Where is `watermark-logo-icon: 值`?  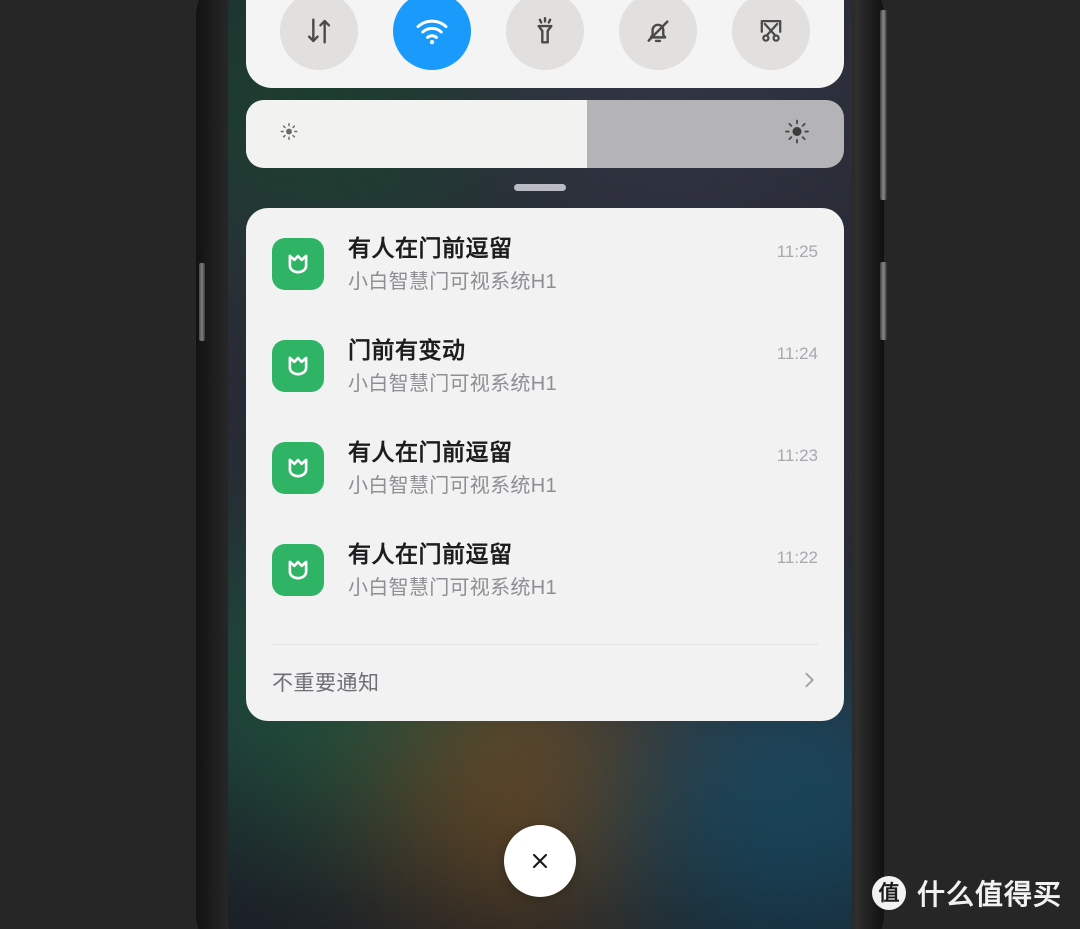
watermark-logo-icon: 值 is located at coordinates (888, 893).